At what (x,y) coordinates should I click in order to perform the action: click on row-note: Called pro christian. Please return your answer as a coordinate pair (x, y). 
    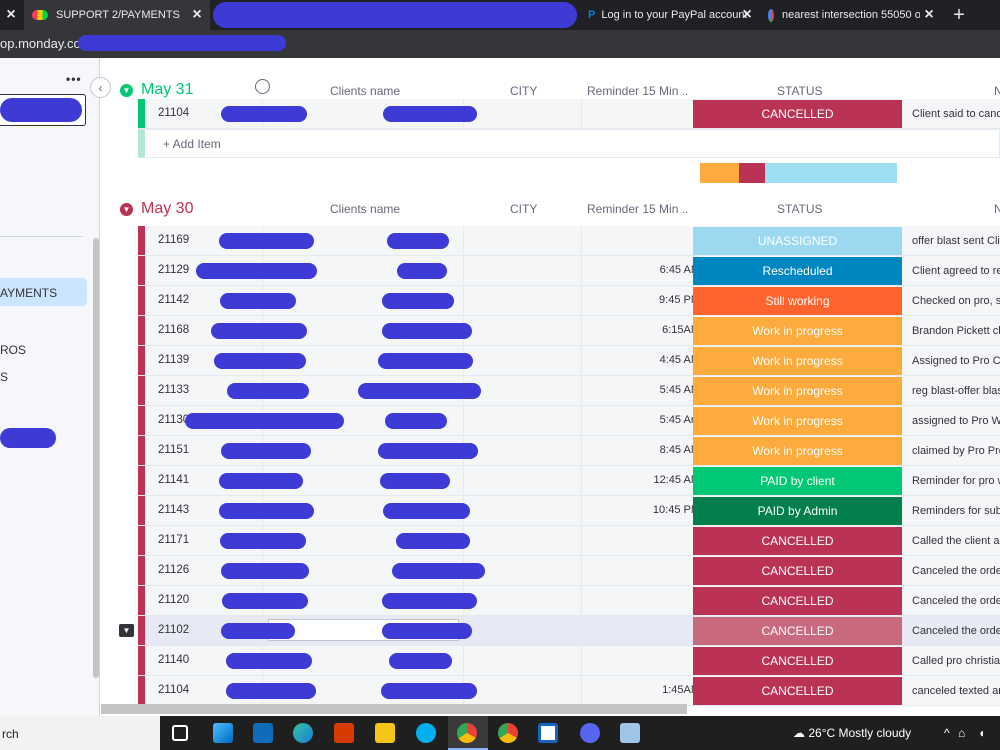
    Looking at the image, I should click on (956, 661).